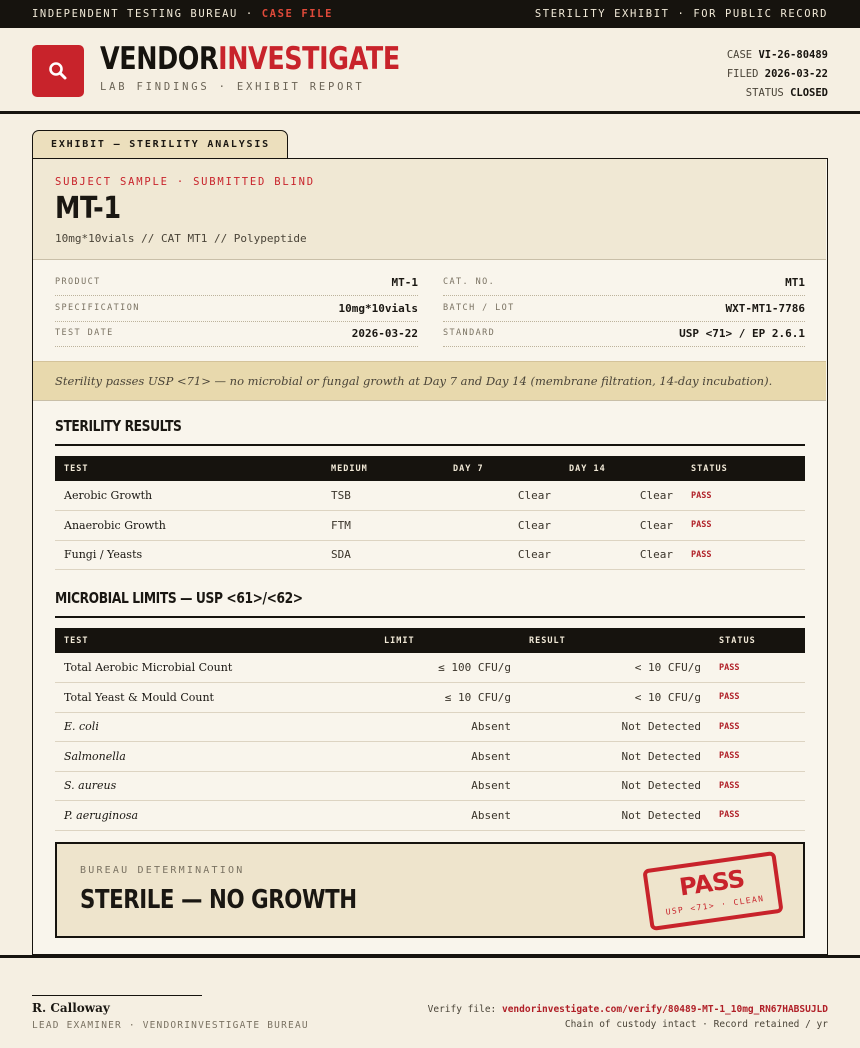  Describe the element at coordinates (179, 598) in the screenshot. I see `microbial-section-title: MICROBIAL LIMITS — USP <61>/<62>` at that location.